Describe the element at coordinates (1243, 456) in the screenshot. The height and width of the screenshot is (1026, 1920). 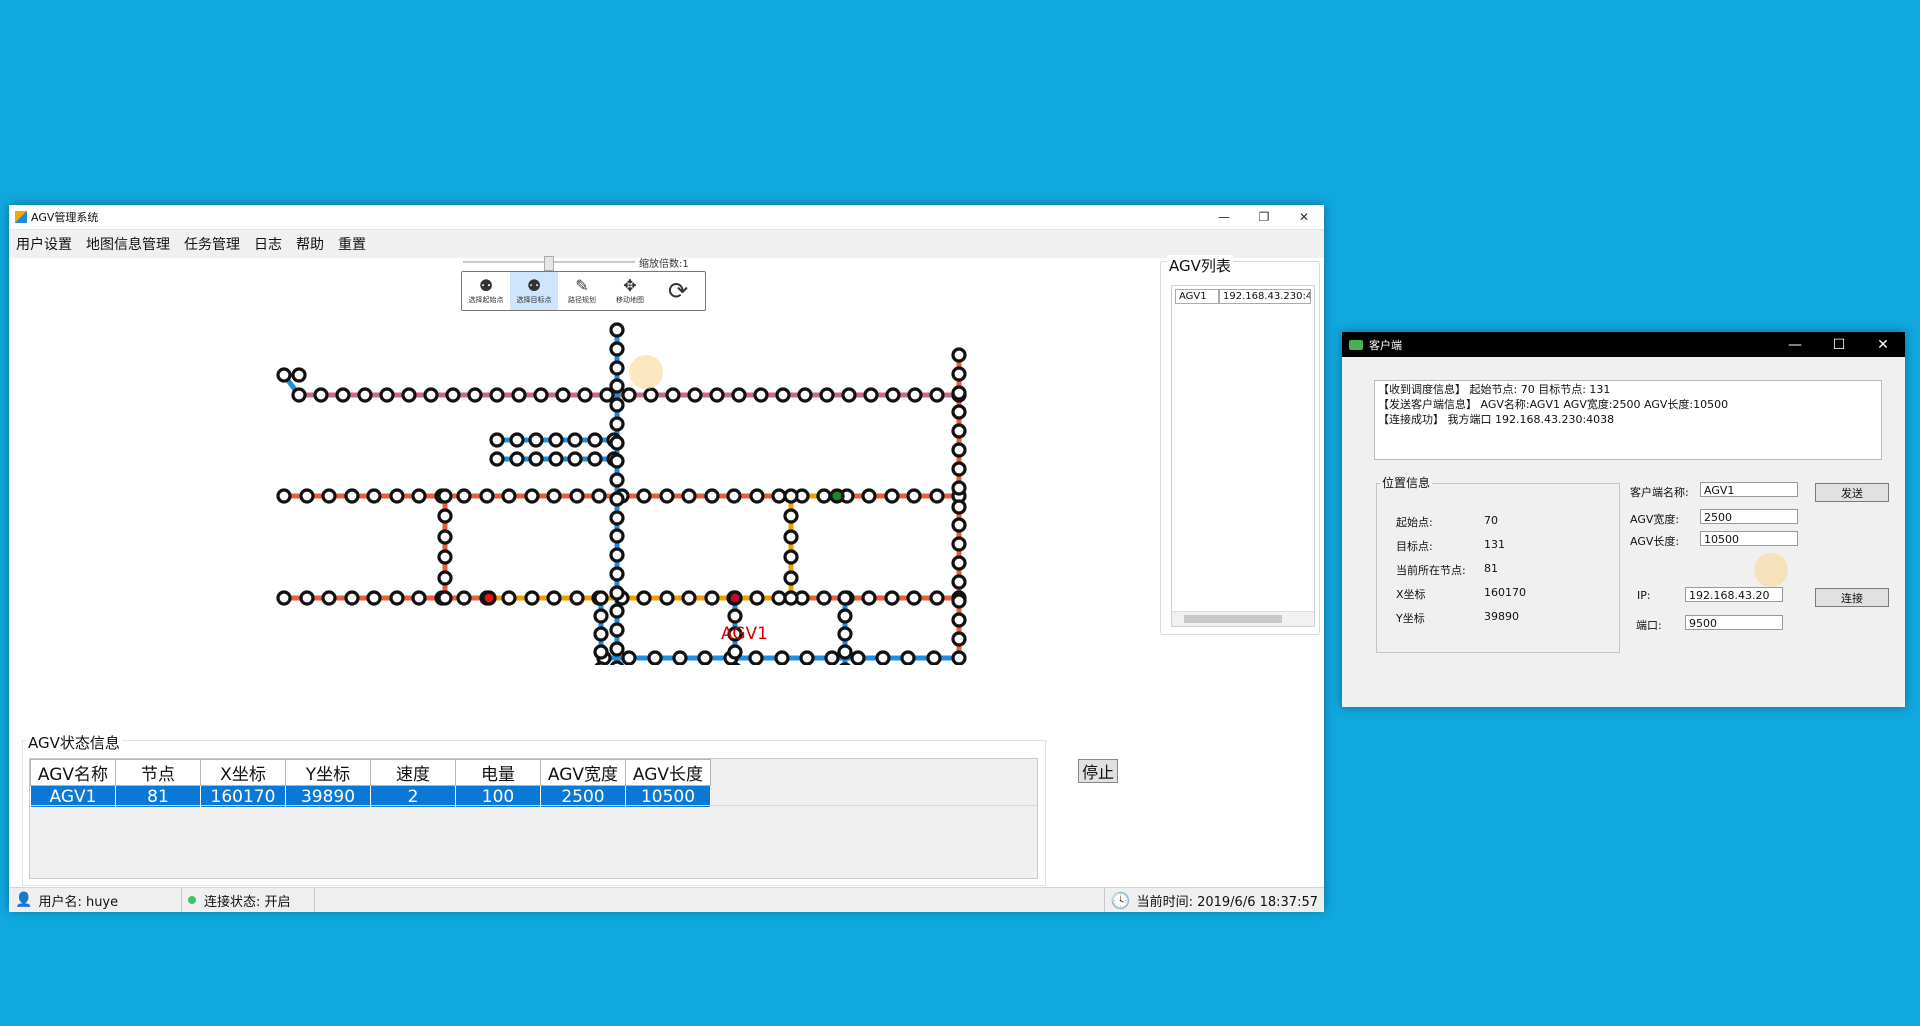
I see `agv-list: AGV1 192.168.43.230:4038` at that location.